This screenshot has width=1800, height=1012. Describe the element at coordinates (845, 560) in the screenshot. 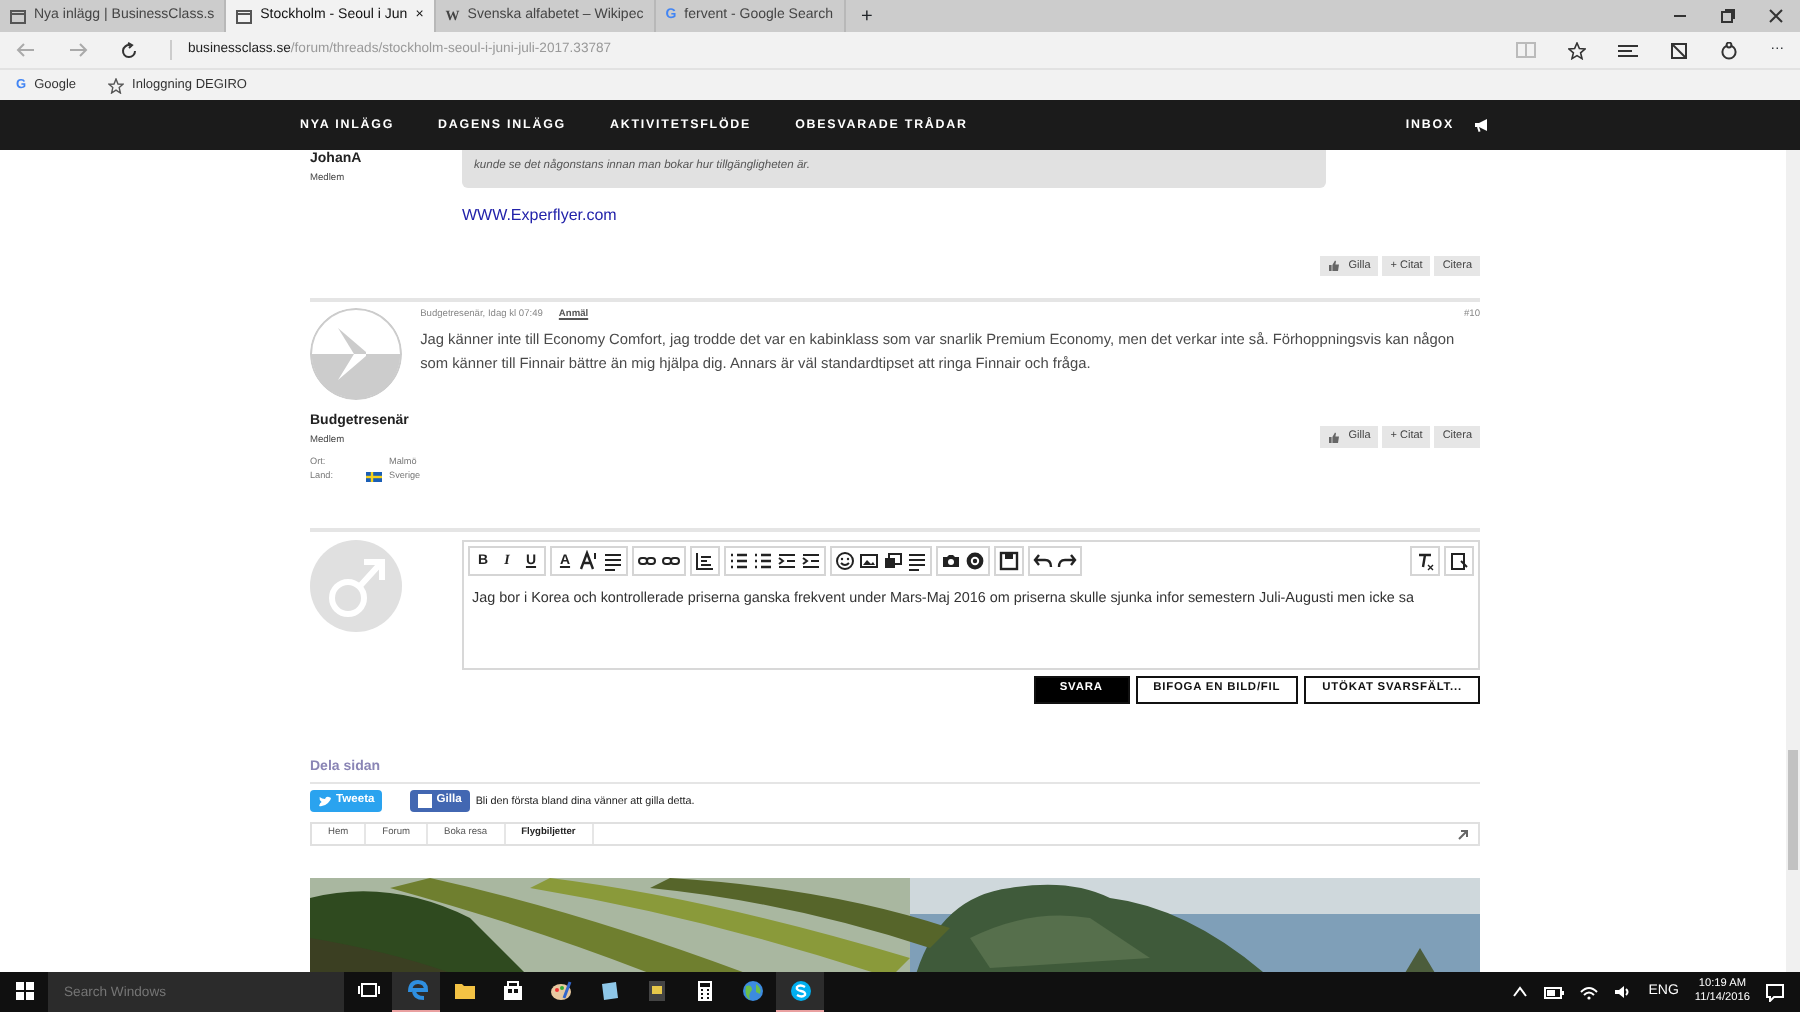

I see `smiley-icon` at that location.